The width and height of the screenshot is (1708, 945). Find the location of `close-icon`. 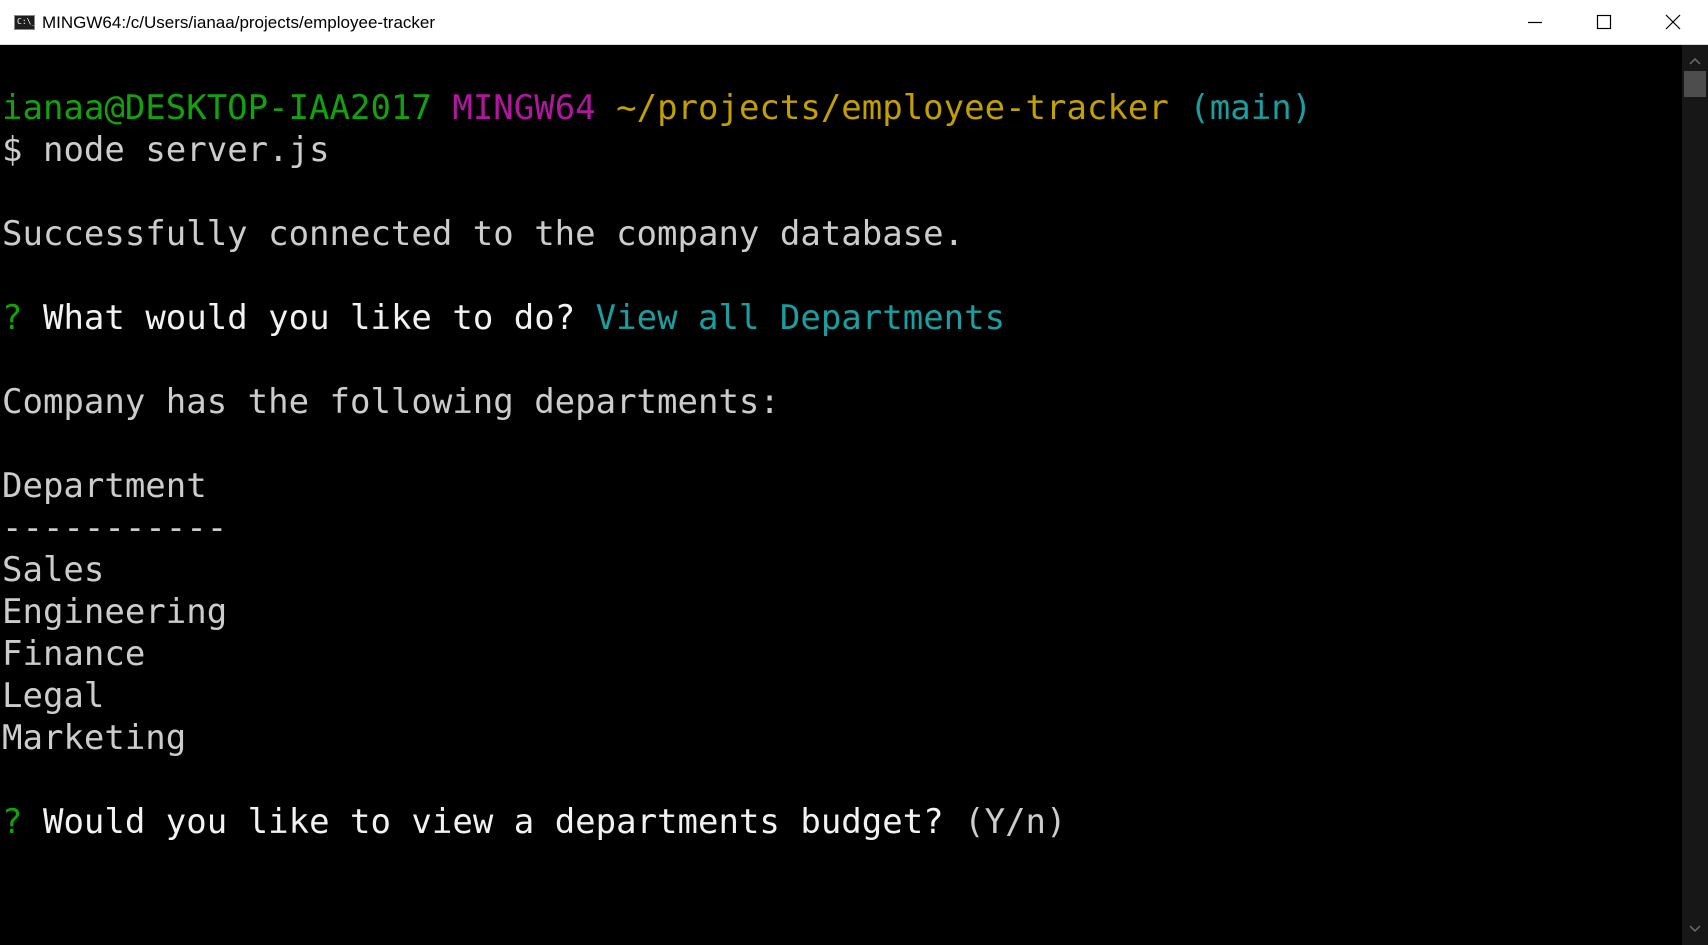

close-icon is located at coordinates (1673, 22).